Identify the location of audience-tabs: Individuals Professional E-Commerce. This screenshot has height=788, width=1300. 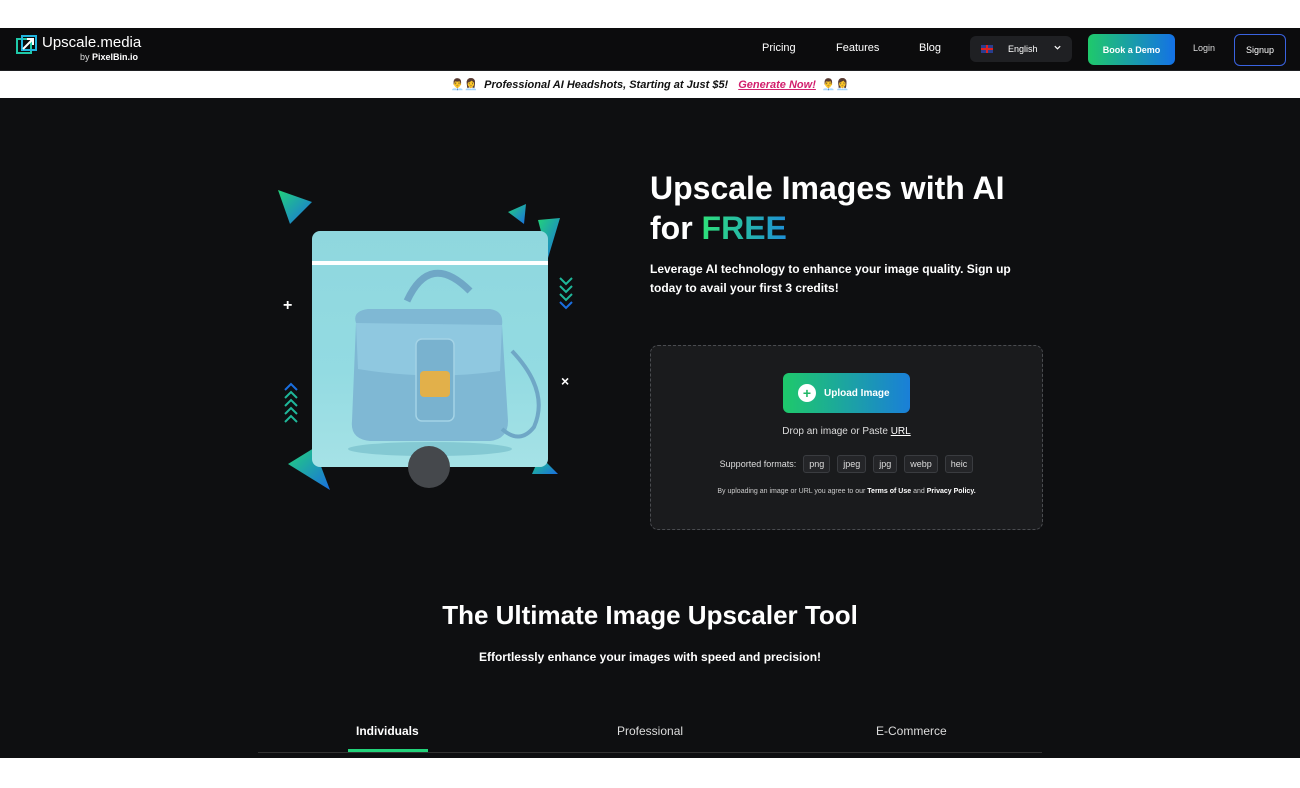
(650, 734).